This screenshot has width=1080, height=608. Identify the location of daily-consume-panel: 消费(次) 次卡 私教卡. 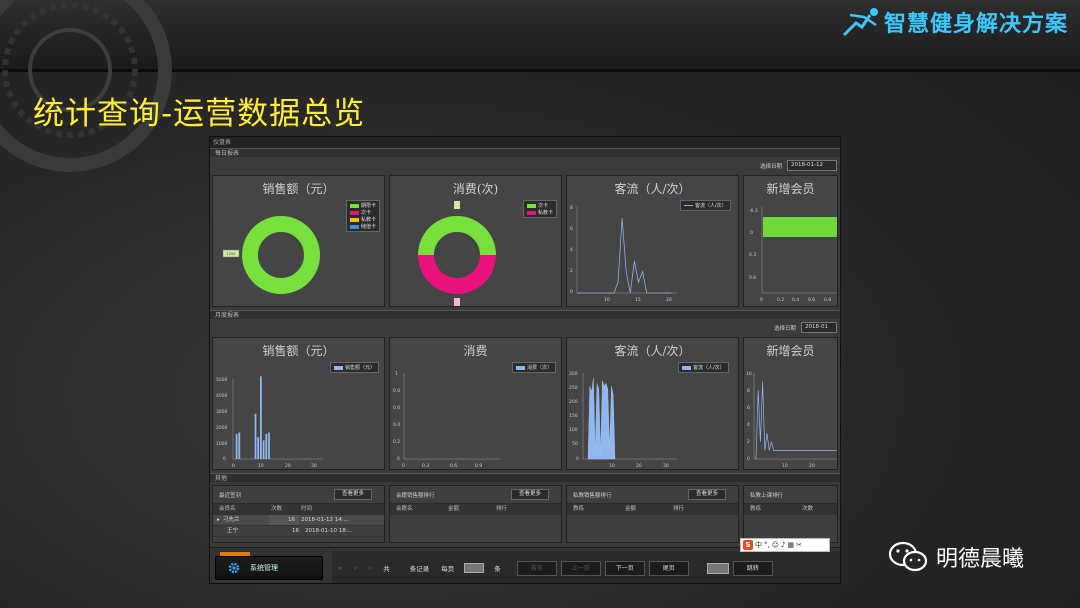
(475, 241).